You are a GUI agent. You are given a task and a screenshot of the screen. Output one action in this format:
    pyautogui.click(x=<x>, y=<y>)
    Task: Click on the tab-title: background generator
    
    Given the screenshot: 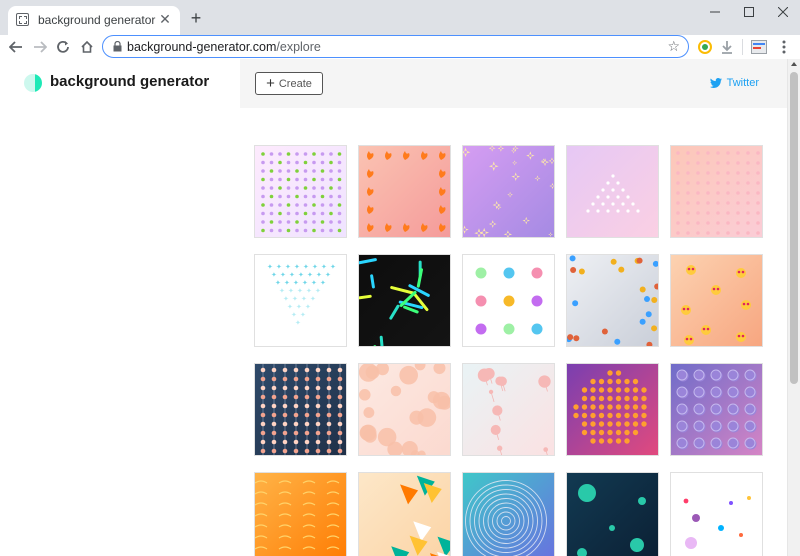 What is the action you would take?
    pyautogui.click(x=97, y=20)
    